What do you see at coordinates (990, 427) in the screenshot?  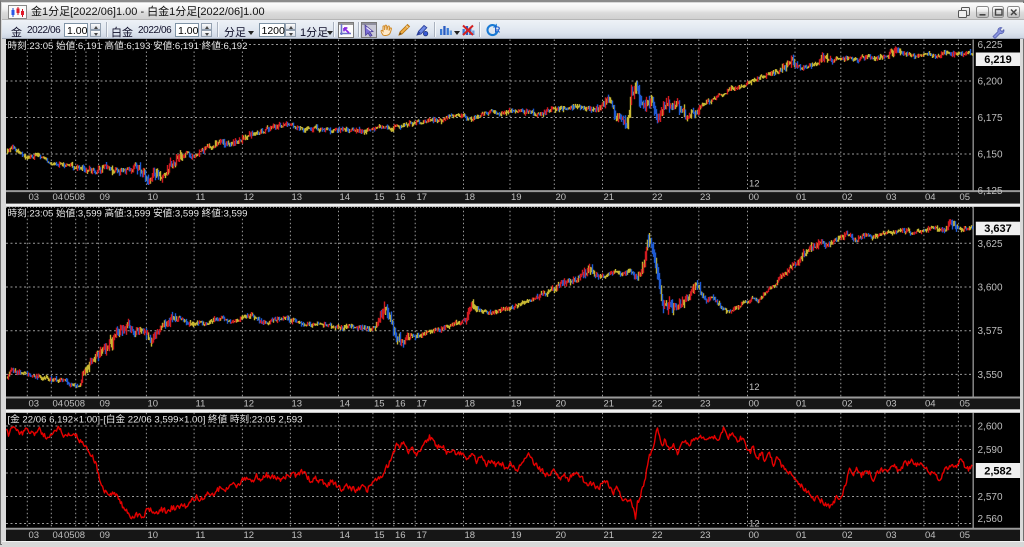 I see `svg-text: 2,600` at bounding box center [990, 427].